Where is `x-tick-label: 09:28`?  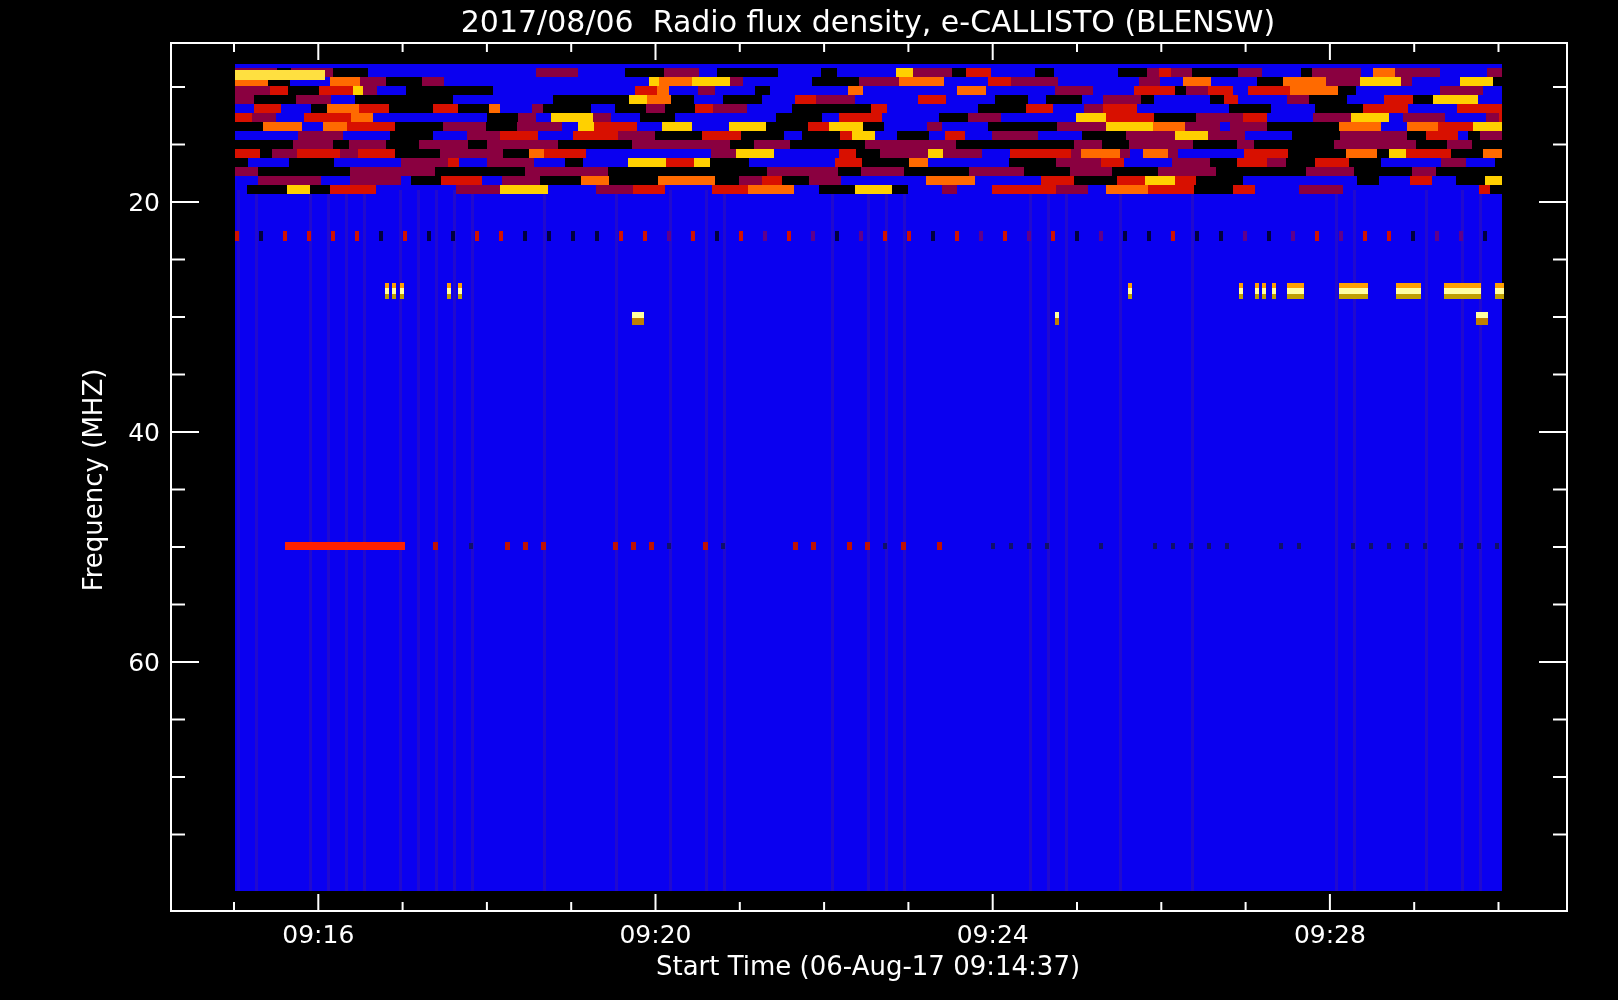
x-tick-label: 09:28 is located at coordinates (1329, 934).